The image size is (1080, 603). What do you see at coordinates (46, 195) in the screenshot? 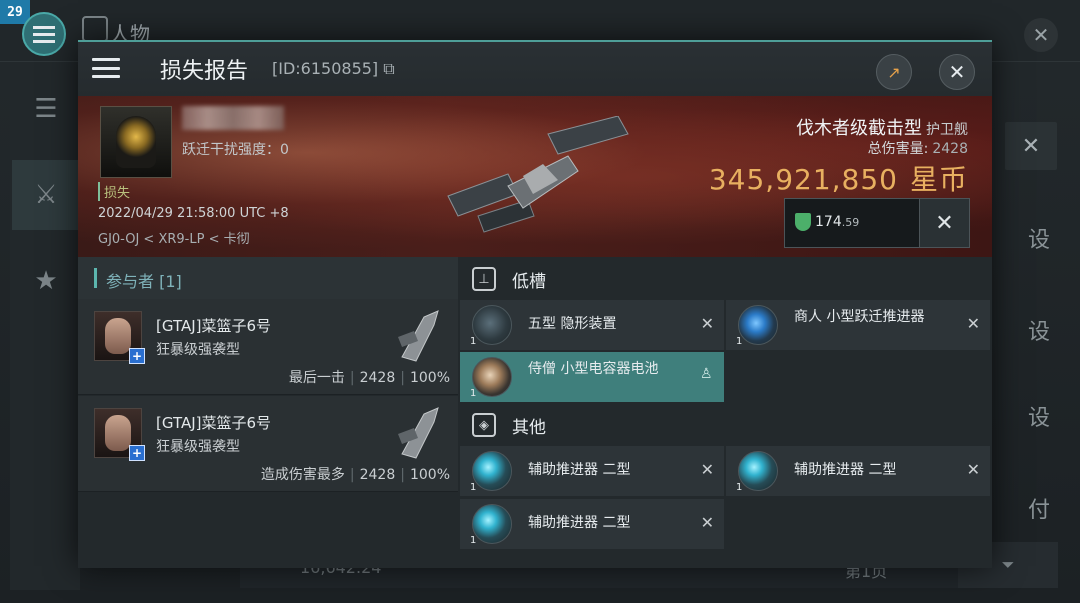
I see `sidebar-swords-icon: ⚔` at bounding box center [46, 195].